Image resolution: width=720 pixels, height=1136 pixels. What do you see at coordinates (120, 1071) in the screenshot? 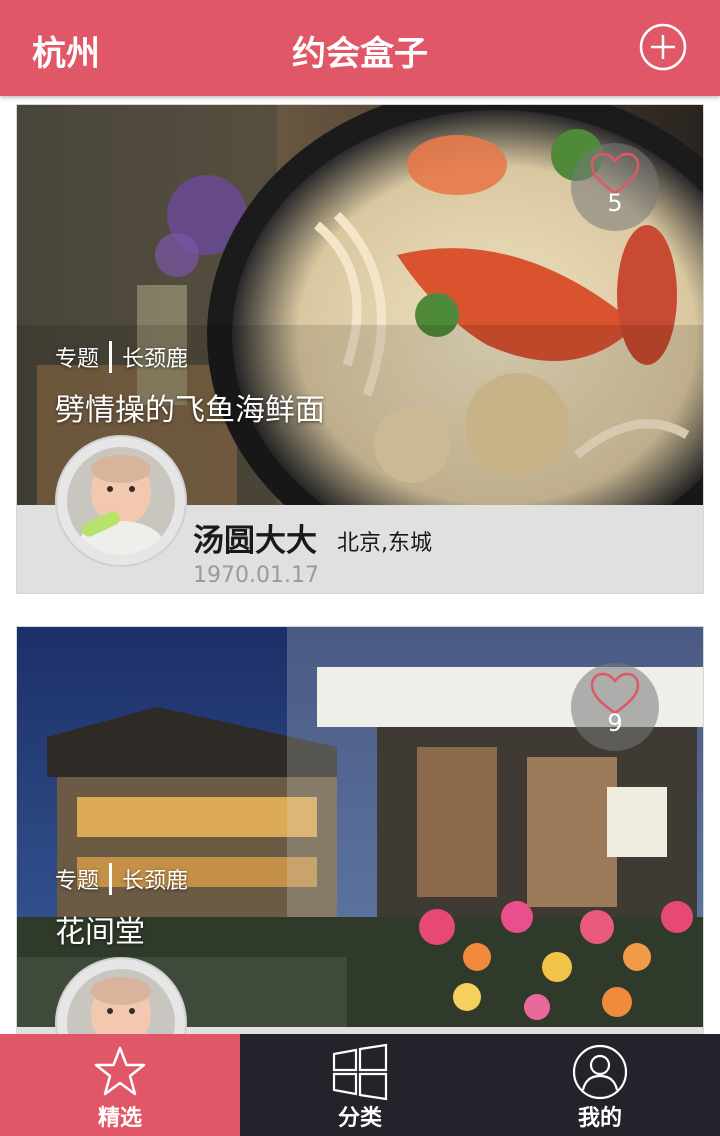
I see `star-icon` at bounding box center [120, 1071].